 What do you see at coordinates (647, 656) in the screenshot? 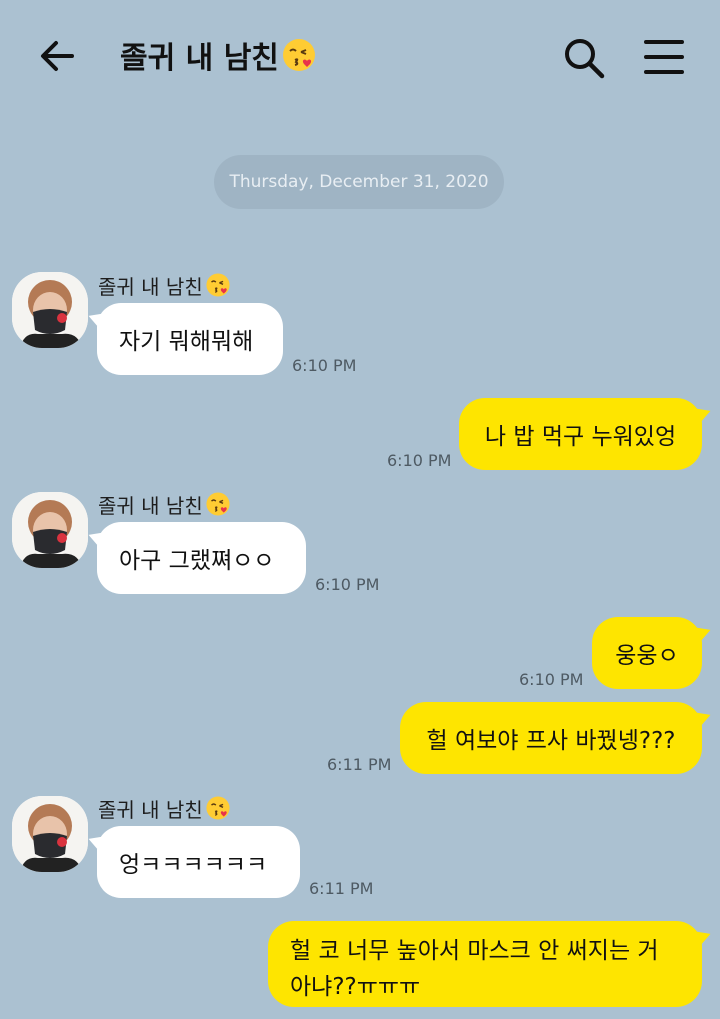
I see `message-text: 웅웅ㅇ` at bounding box center [647, 656].